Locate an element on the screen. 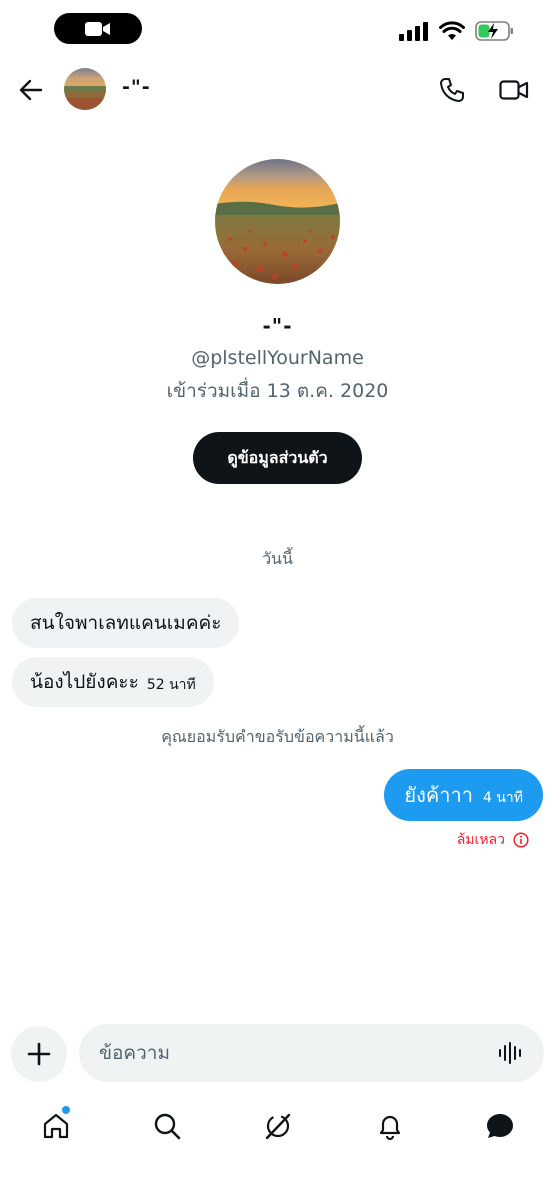 The image size is (555, 1200). message-composer is located at coordinates (311, 1053).